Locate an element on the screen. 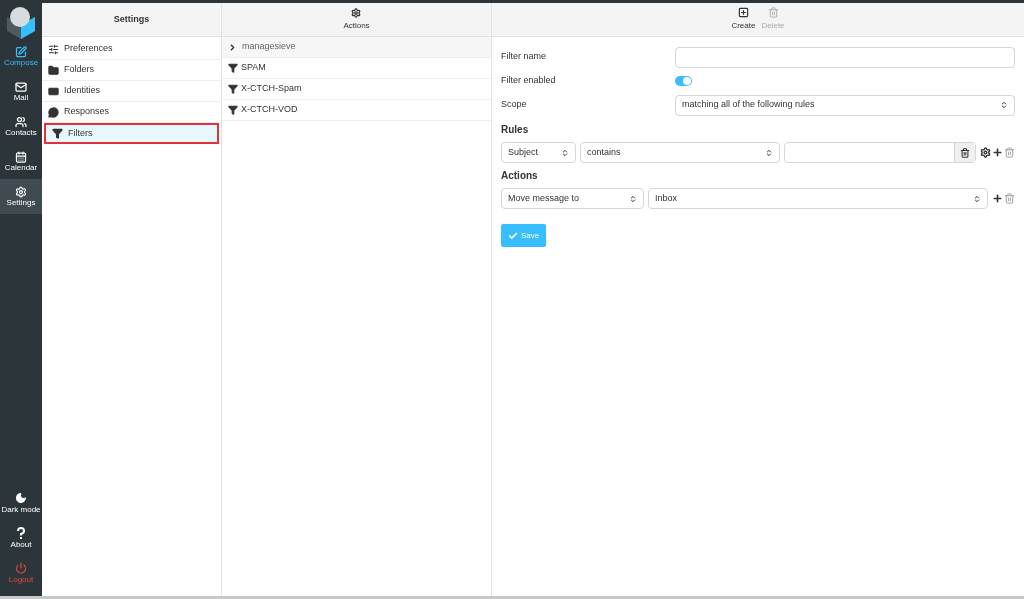  question-mark-icon is located at coordinates (21, 532).